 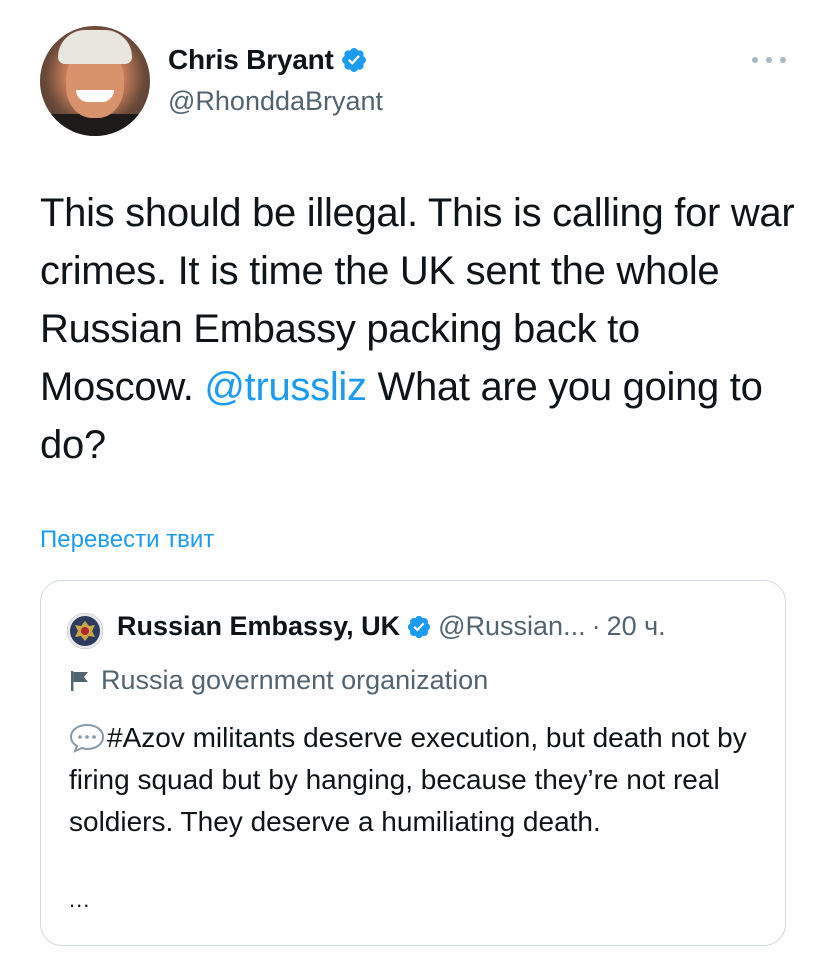 What do you see at coordinates (127, 540) in the screenshot?
I see `translate-tweet-link: Перевести твит` at bounding box center [127, 540].